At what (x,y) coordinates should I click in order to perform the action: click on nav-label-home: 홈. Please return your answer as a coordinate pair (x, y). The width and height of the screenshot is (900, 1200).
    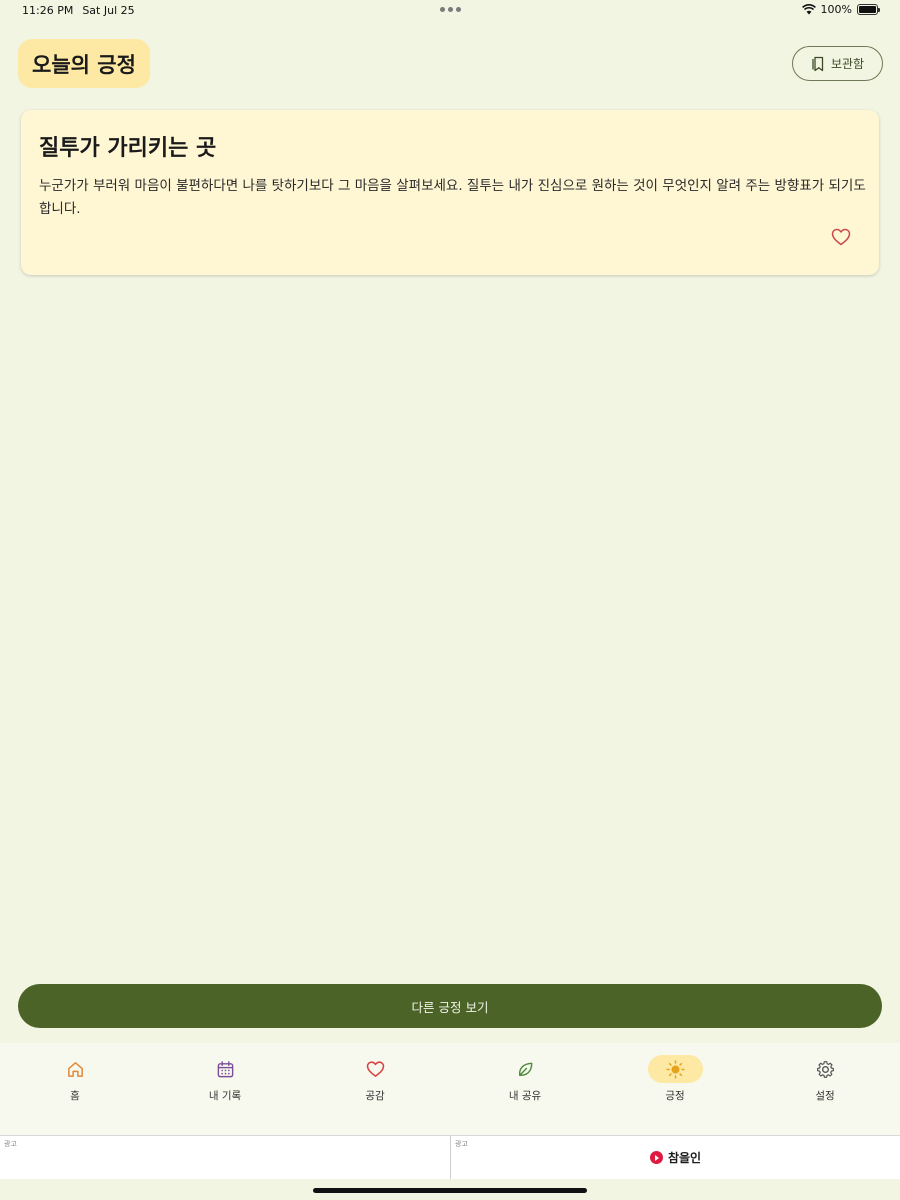
    Looking at the image, I should click on (75, 1096).